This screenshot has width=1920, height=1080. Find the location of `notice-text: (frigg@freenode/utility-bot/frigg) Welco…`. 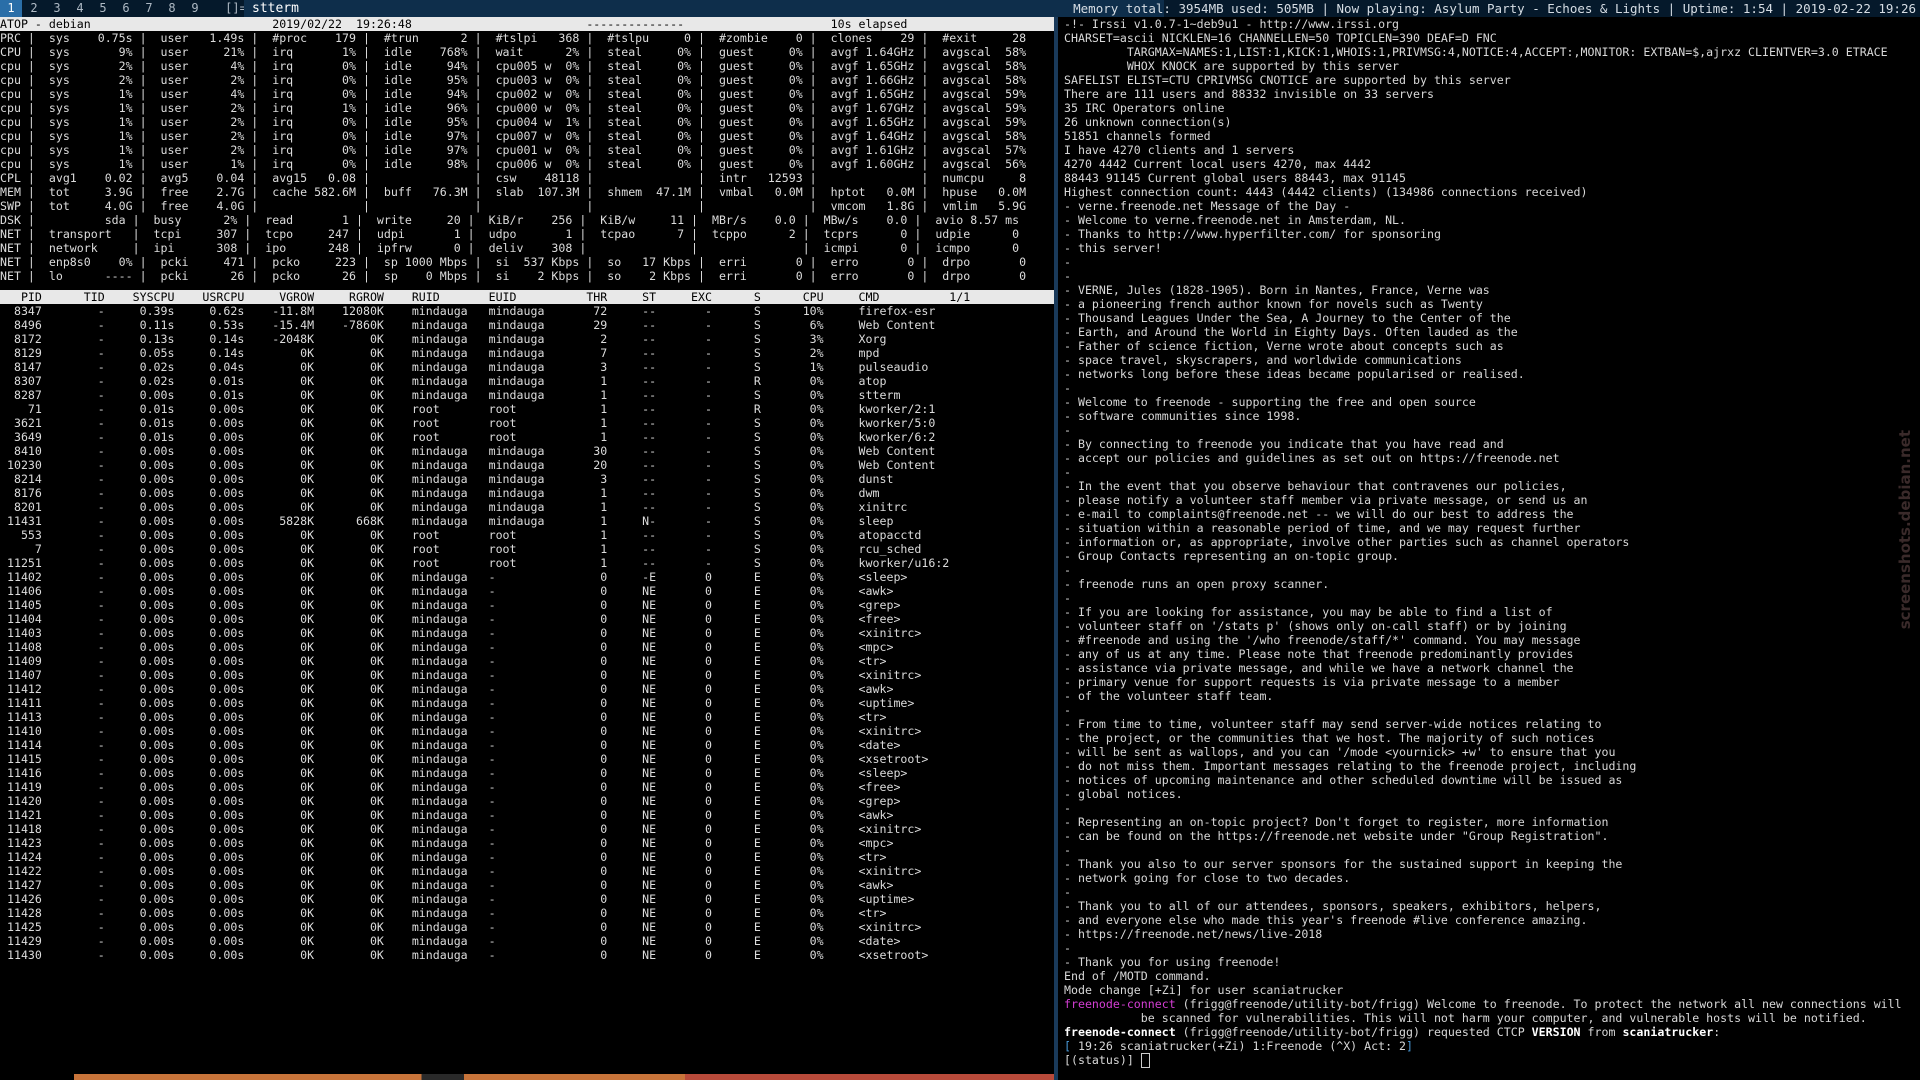

notice-text: (frigg@freenode/utility-bot/frigg) Welco… is located at coordinates (1538, 1004).